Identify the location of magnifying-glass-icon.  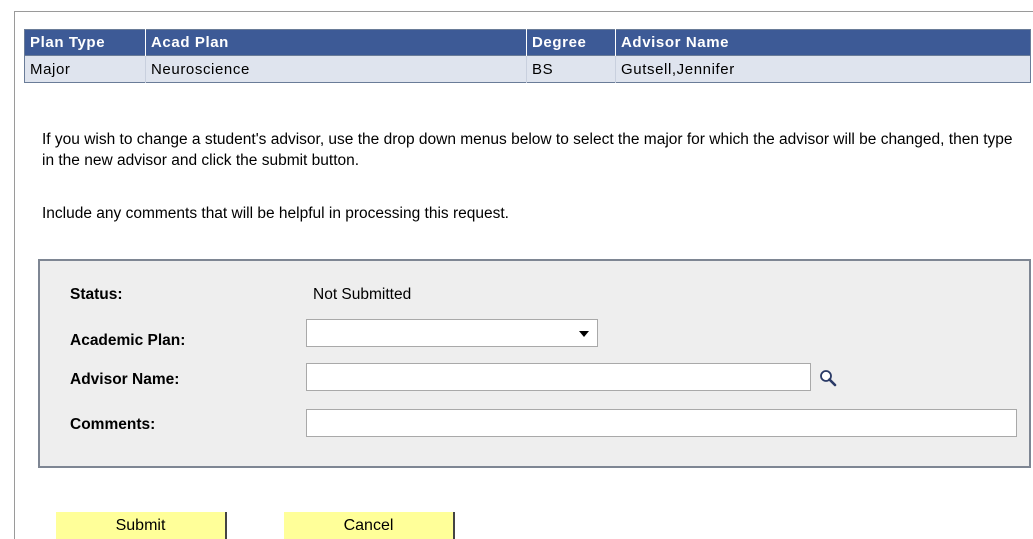
(828, 378).